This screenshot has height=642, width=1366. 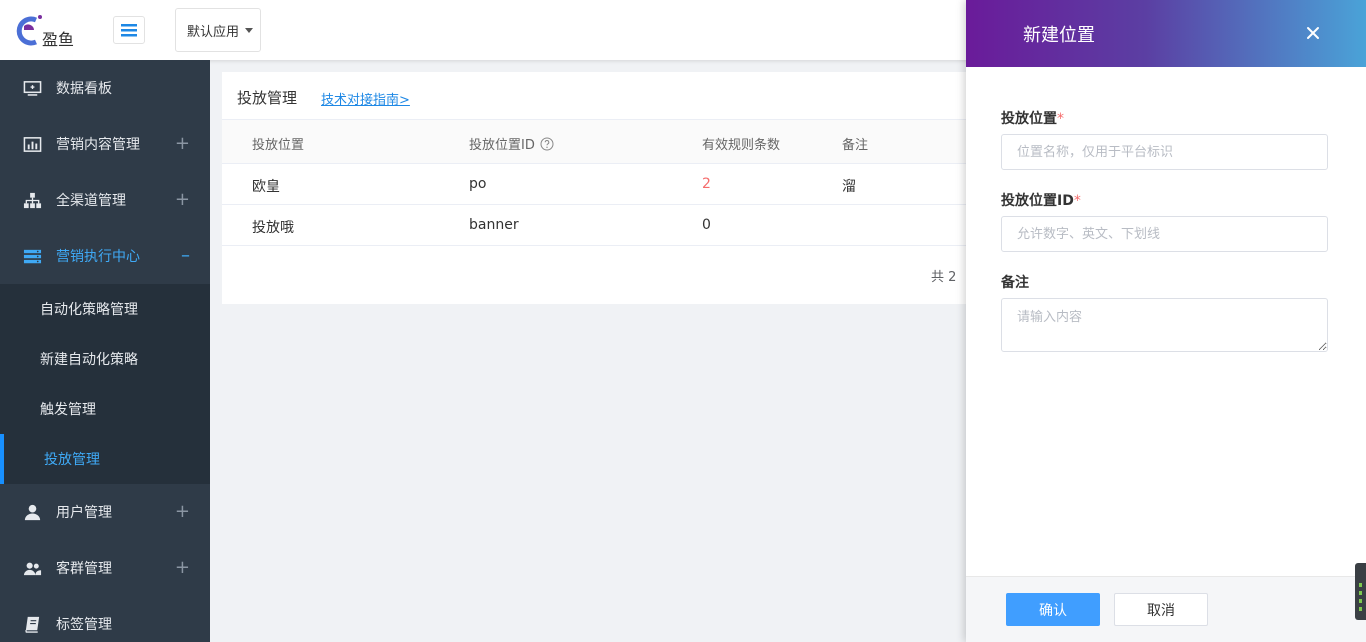 I want to click on placement-name-label: 投放位置*, so click(x=1032, y=118).